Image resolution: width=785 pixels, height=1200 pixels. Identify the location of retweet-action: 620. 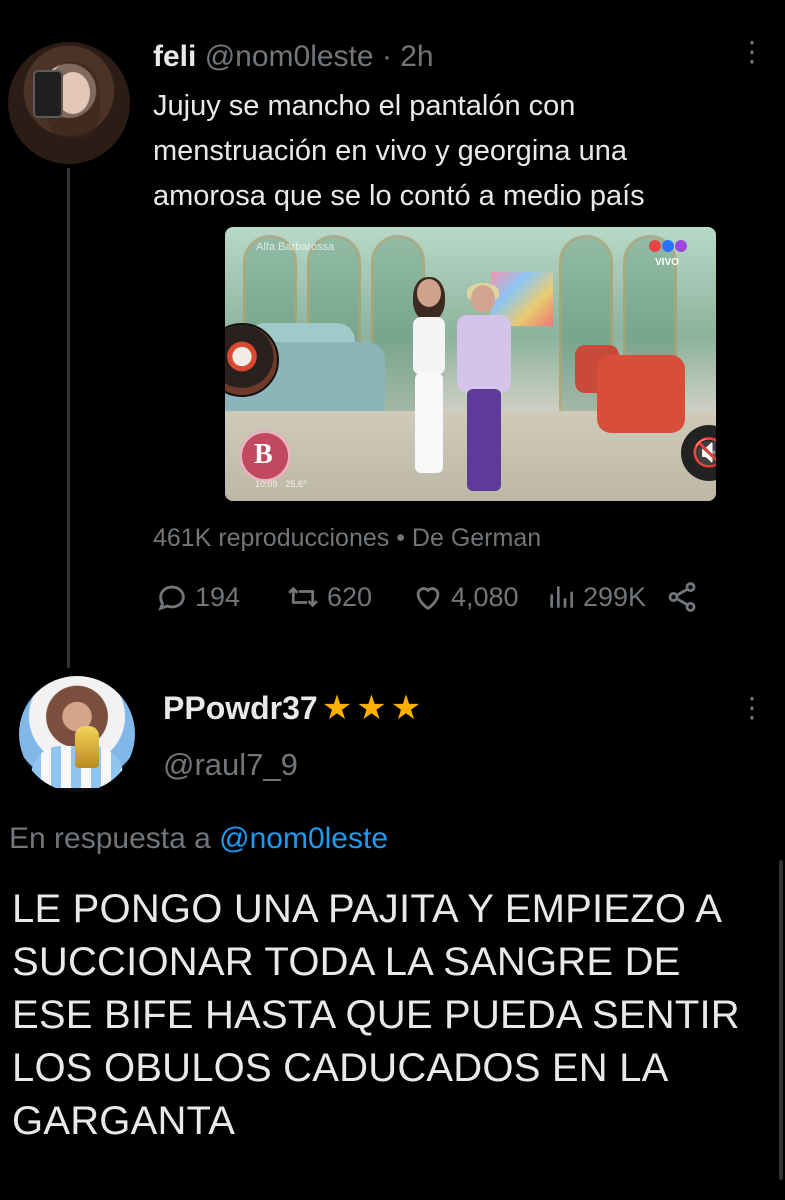
(328, 597).